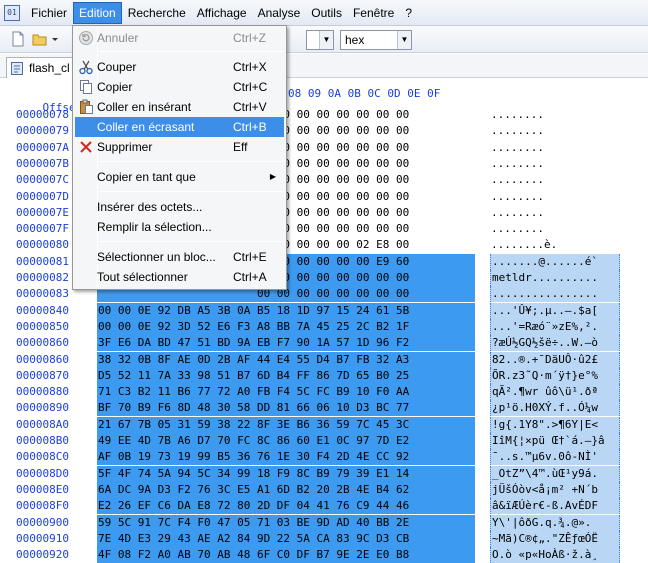 This screenshot has height=563, width=648. What do you see at coordinates (279, 13) in the screenshot?
I see `menu-analyse: Analyse` at bounding box center [279, 13].